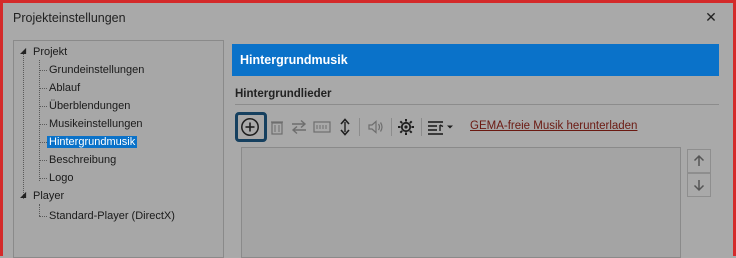 This screenshot has width=736, height=258. I want to click on music-toolbar: GEMA-freie Musik herunterladen, so click(477, 127).